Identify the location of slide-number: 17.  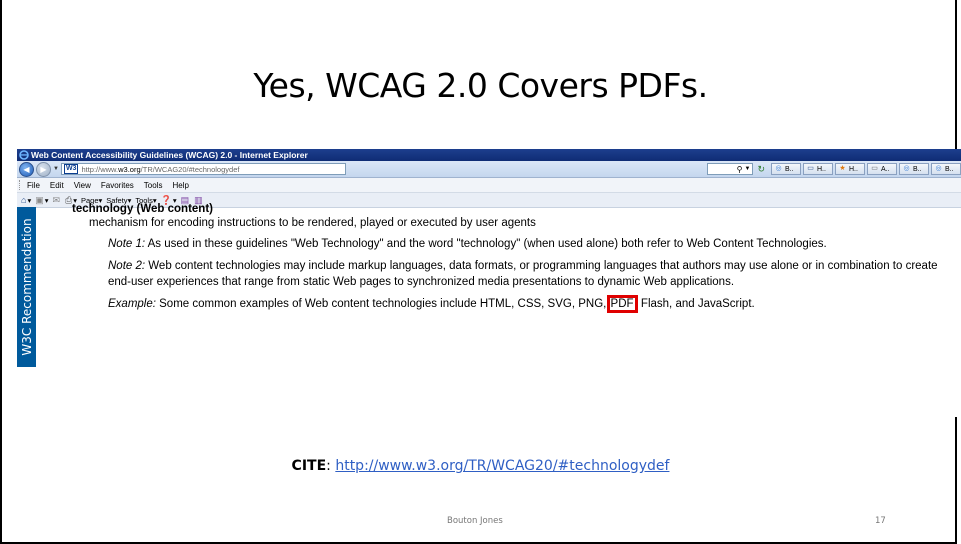
(880, 521).